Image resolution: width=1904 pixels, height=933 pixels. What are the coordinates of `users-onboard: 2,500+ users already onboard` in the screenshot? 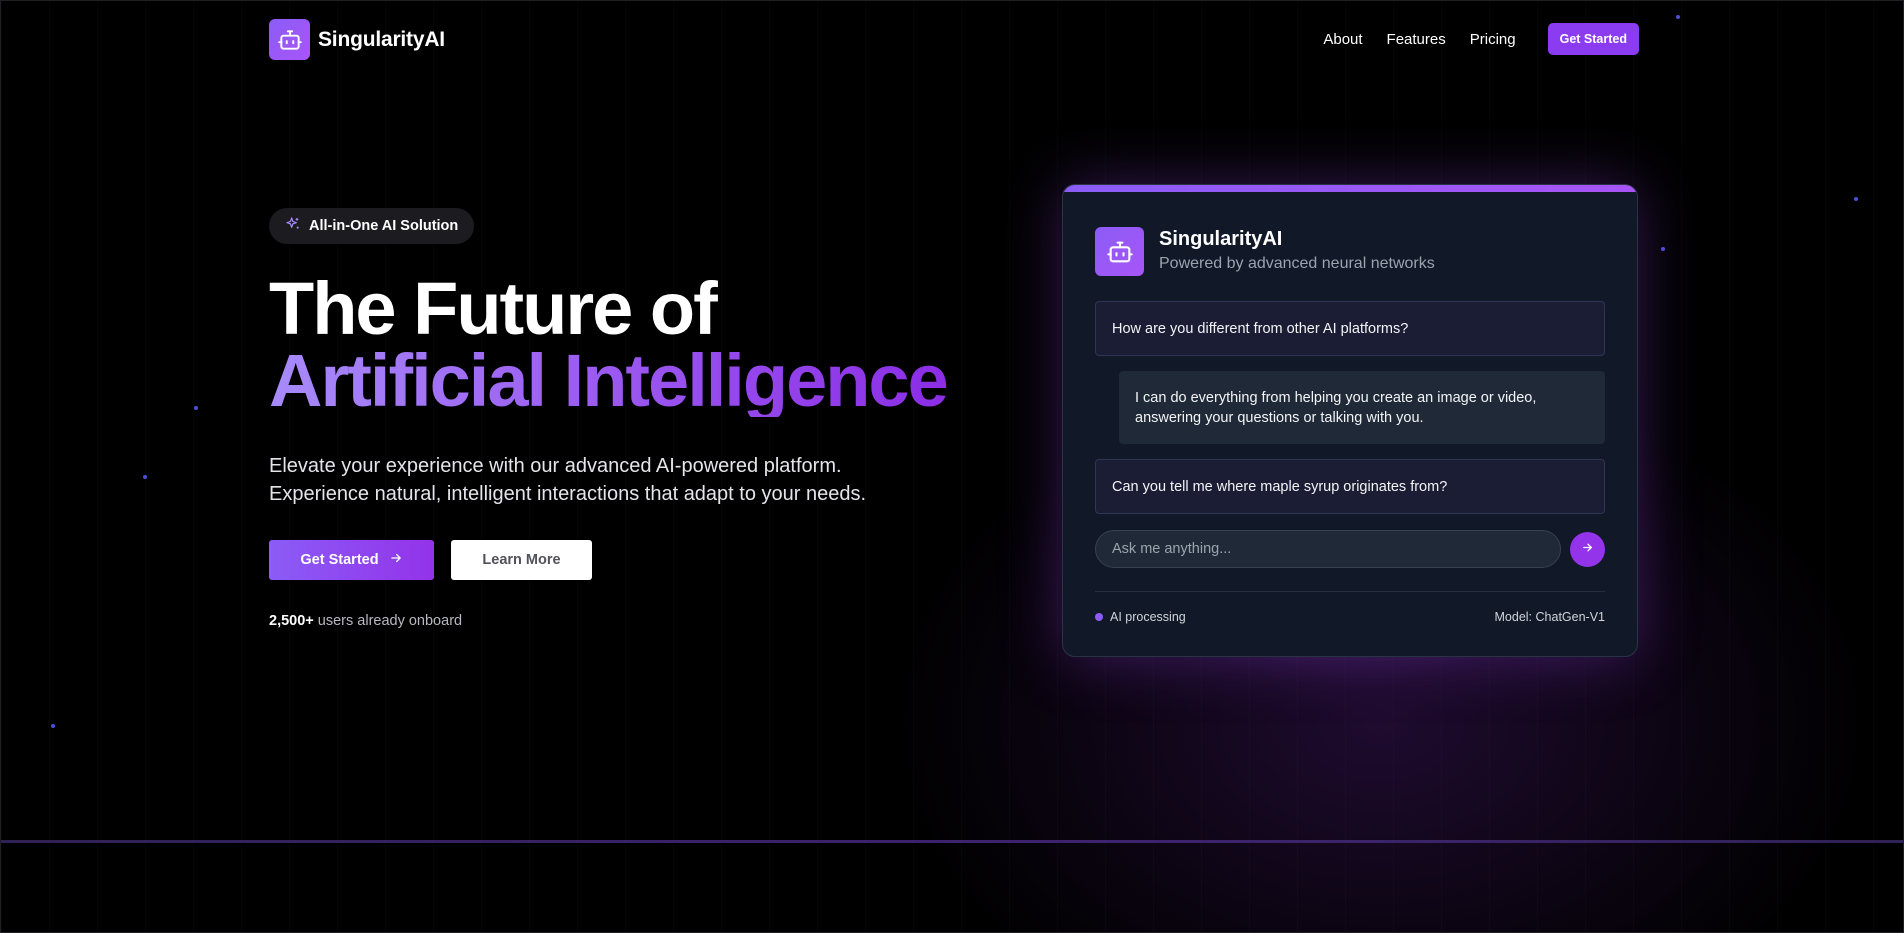 It's located at (365, 621).